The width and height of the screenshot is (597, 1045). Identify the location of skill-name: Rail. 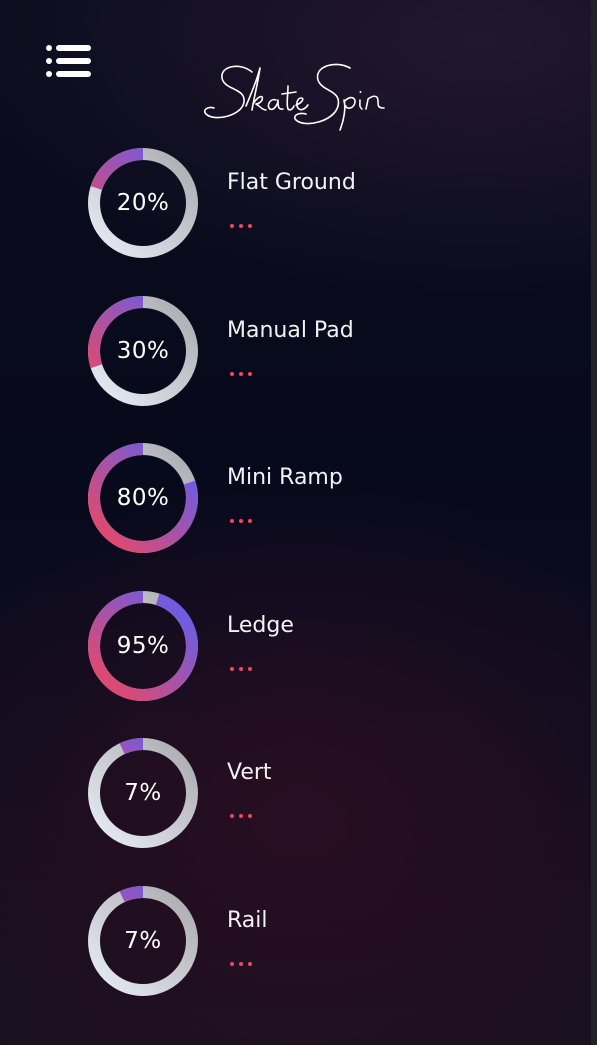
(247, 920).